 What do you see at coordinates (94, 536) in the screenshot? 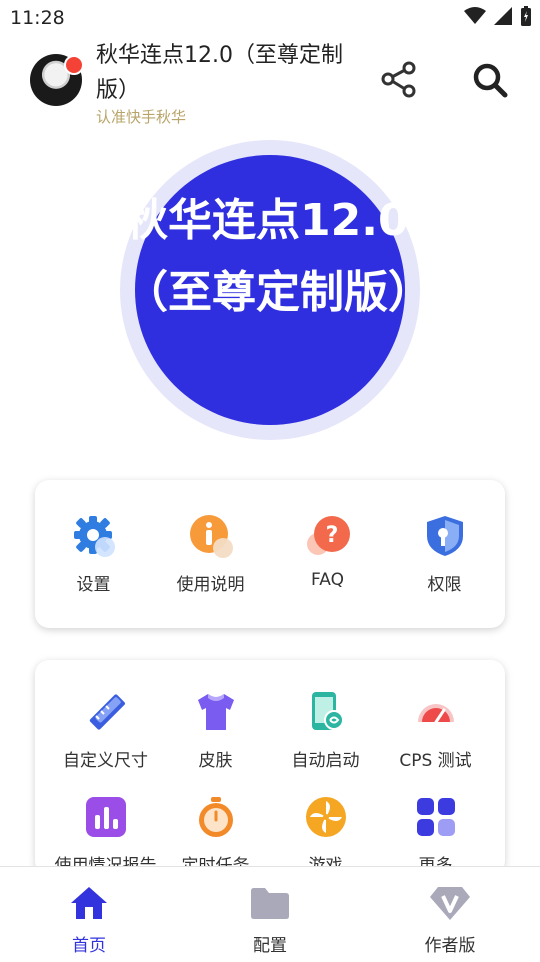
I see `gear-icon` at bounding box center [94, 536].